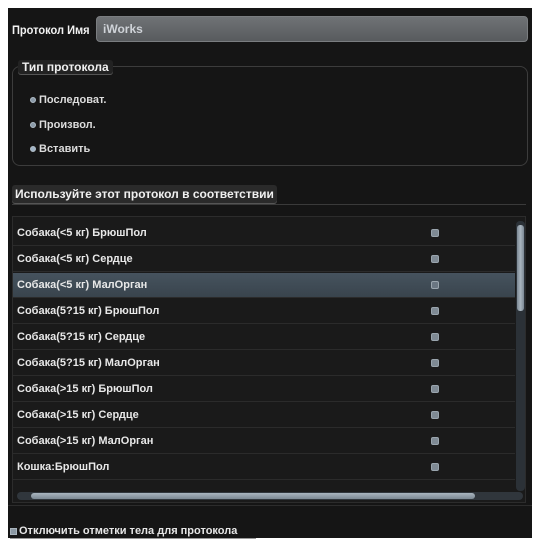  What do you see at coordinates (312, 29) in the screenshot?
I see `protocol-name-input` at bounding box center [312, 29].